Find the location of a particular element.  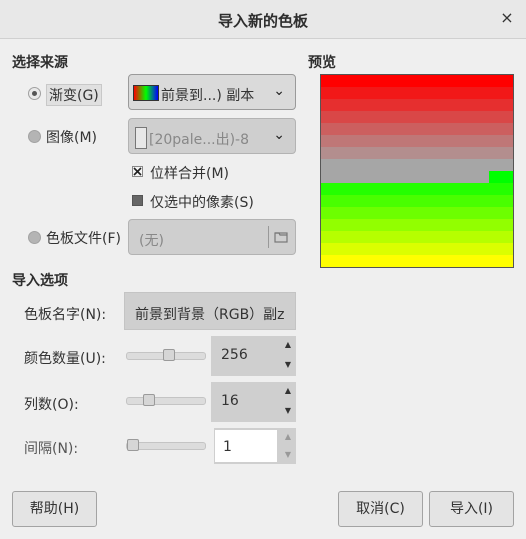

check-icon is located at coordinates (137, 171).